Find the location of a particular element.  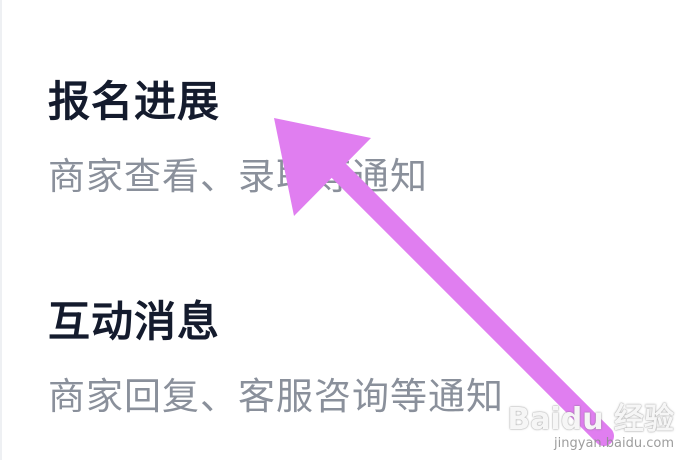

left-border is located at coordinates (1, 230).